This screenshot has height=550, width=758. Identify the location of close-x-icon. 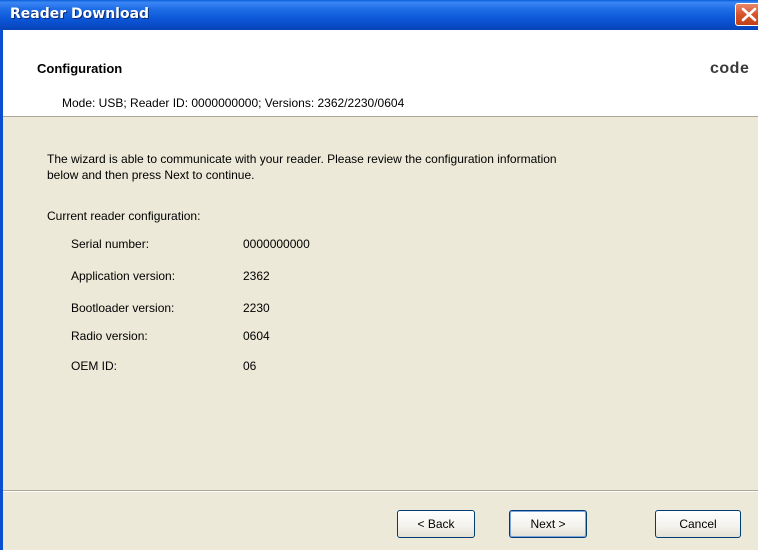
(749, 14).